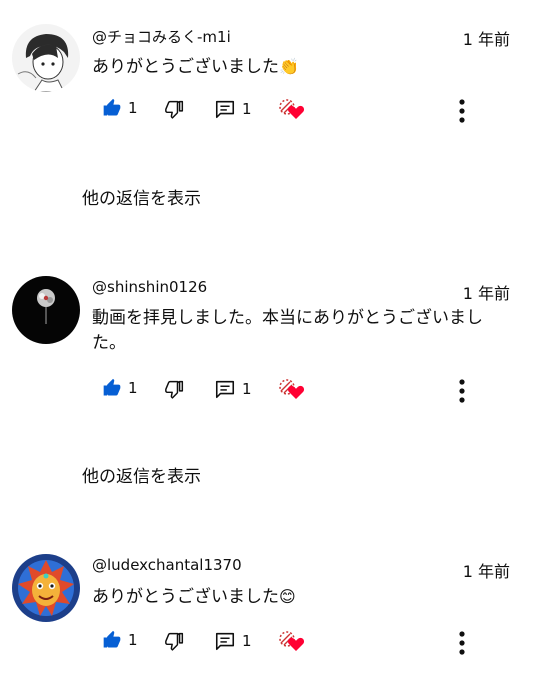 The height and width of the screenshot is (675, 540). Describe the element at coordinates (302, 597) in the screenshot. I see `comment-text: ありがとうございました😊` at that location.